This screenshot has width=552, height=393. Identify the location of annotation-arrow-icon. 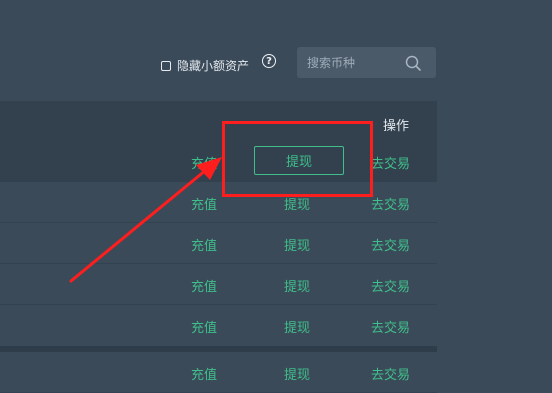
(145, 220).